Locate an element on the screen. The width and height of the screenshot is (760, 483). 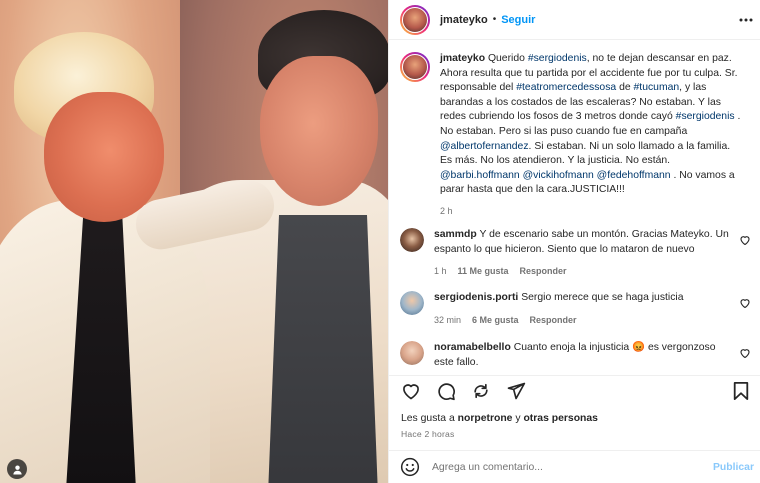
caption-avatar is located at coordinates (415, 67).